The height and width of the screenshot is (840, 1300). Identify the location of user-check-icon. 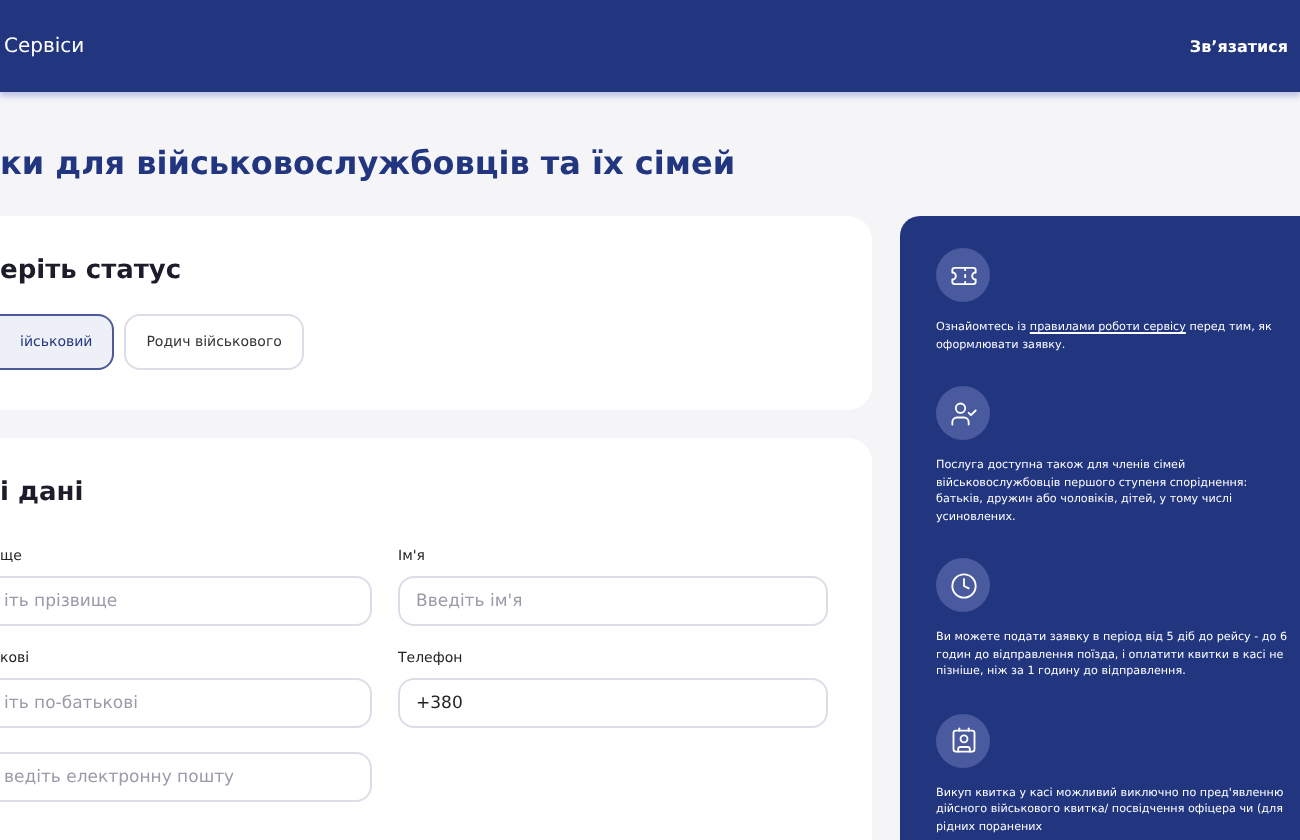
(963, 413).